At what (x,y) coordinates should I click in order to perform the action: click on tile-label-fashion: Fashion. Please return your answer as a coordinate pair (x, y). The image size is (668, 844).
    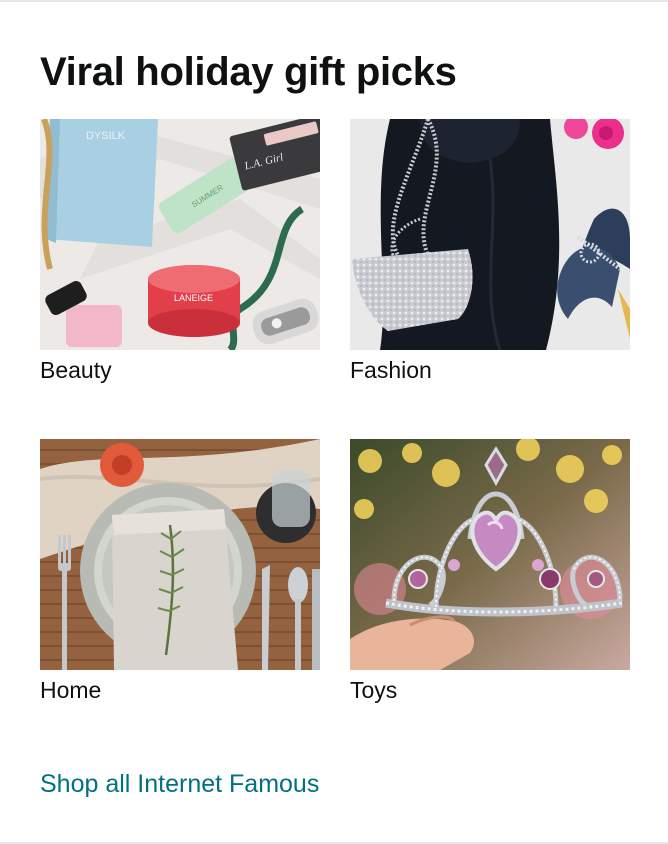
    Looking at the image, I should click on (490, 370).